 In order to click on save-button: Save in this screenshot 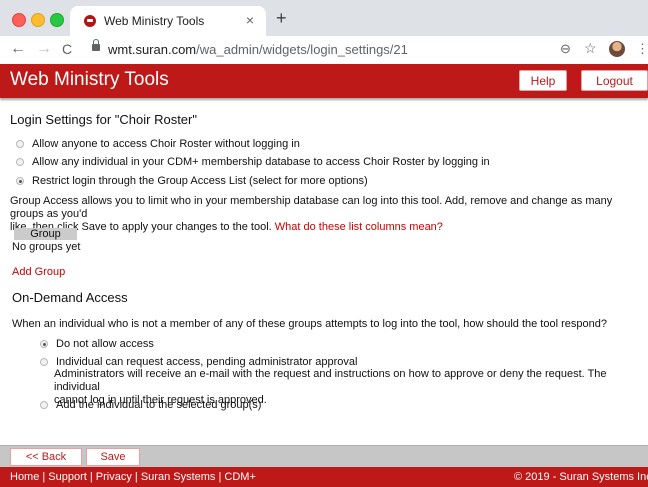, I will do `click(113, 457)`.